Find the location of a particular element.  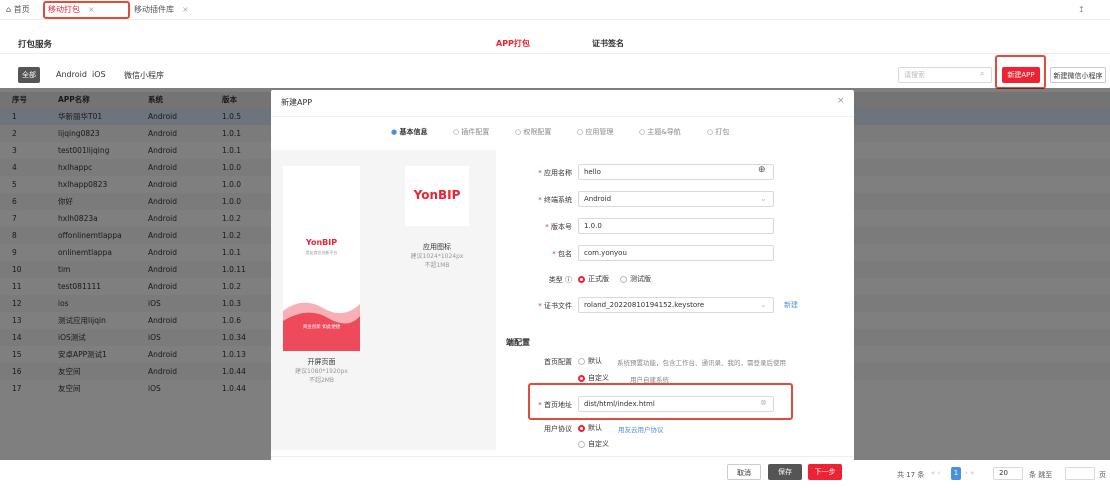

page-current: 1 is located at coordinates (956, 473).